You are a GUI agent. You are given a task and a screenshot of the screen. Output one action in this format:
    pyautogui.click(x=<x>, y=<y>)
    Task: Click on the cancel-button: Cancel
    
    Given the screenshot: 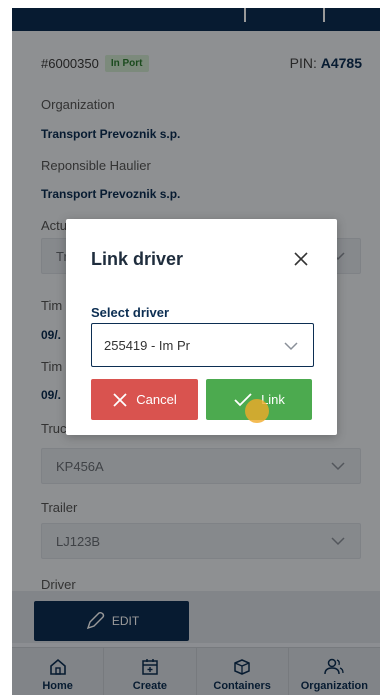 What is the action you would take?
    pyautogui.click(x=144, y=399)
    